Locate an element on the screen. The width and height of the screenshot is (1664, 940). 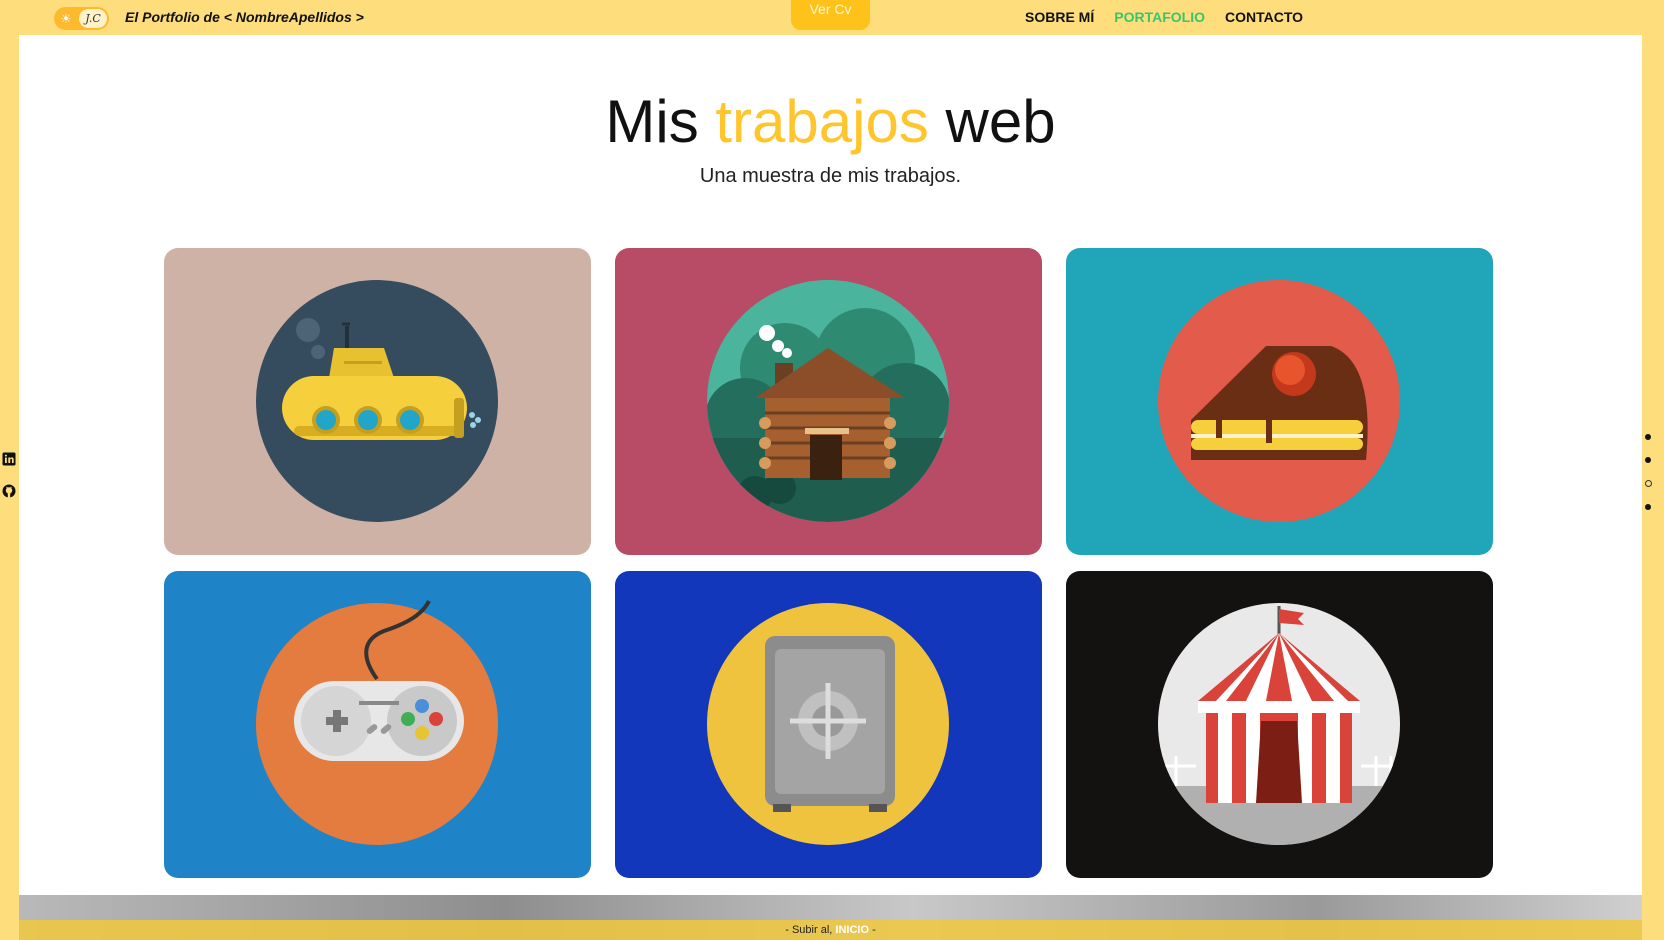
section-dots is located at coordinates (1648, 480).